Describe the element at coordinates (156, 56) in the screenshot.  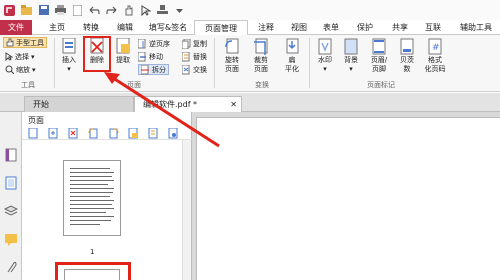
I see `move-label: 移动` at that location.